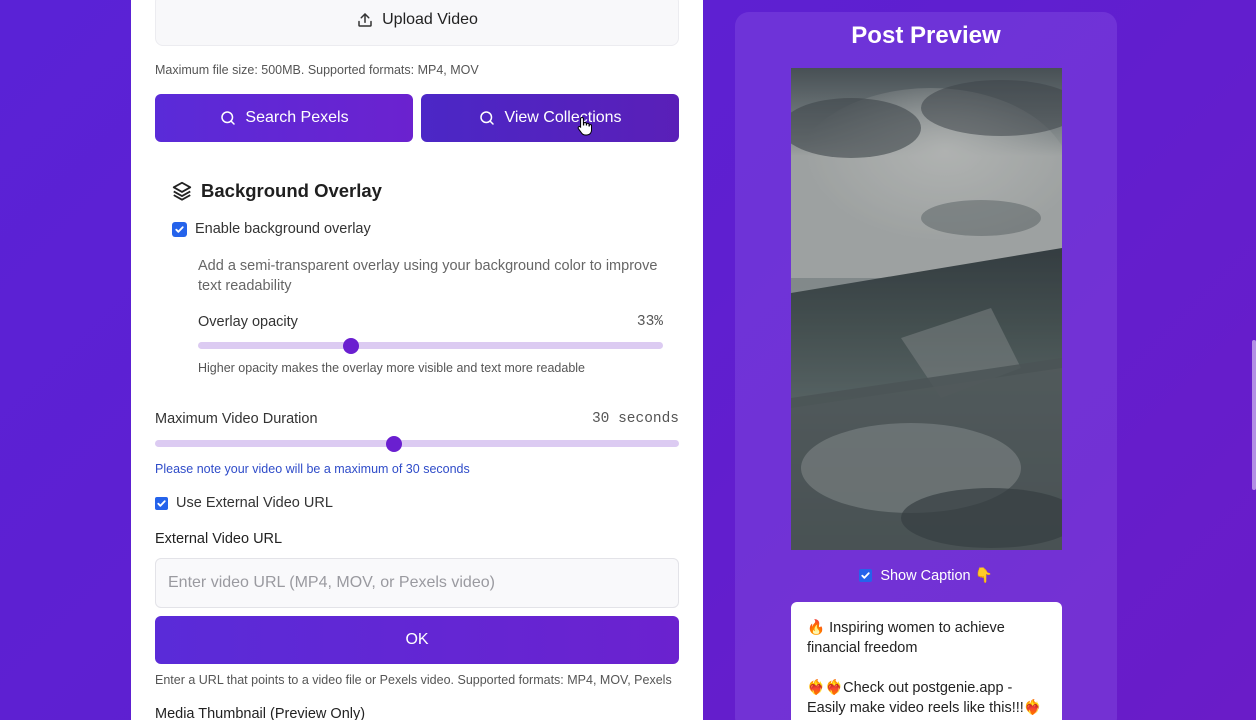 Image resolution: width=1256 pixels, height=720 pixels. I want to click on hand-cursor-icon, so click(584, 126).